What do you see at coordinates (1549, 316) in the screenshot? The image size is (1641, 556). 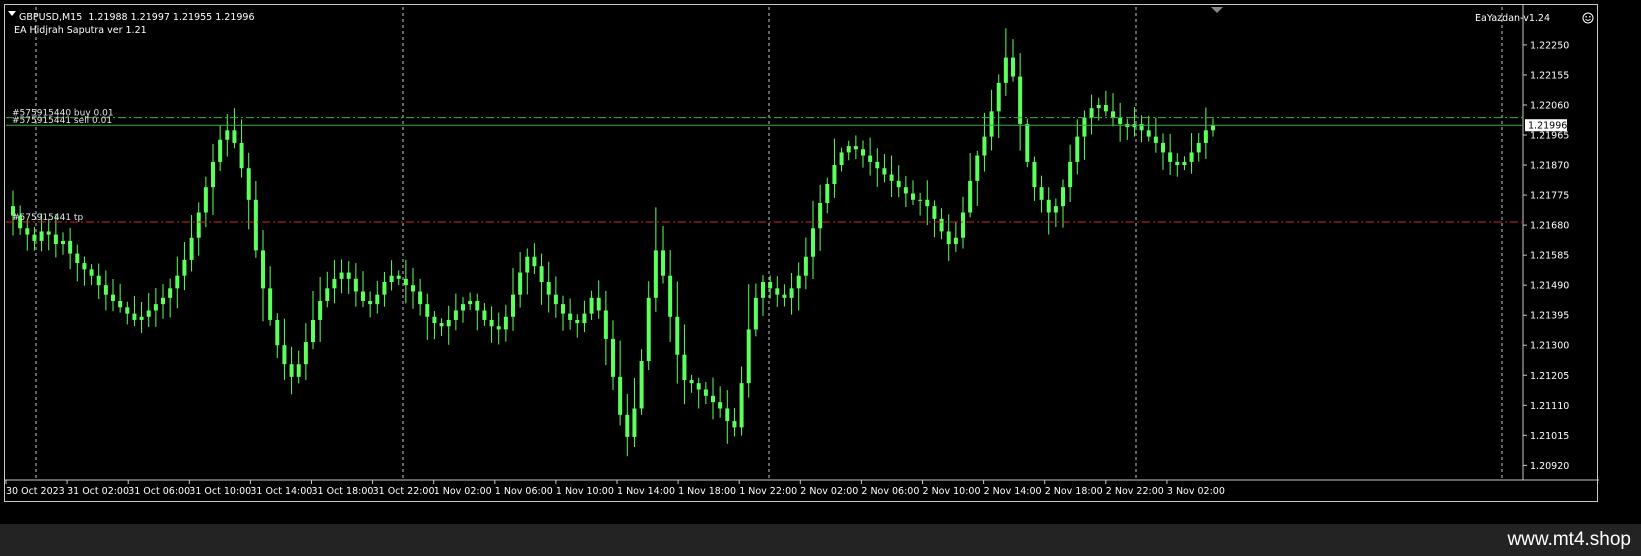 I see `y-tick-label: 1.21395` at bounding box center [1549, 316].